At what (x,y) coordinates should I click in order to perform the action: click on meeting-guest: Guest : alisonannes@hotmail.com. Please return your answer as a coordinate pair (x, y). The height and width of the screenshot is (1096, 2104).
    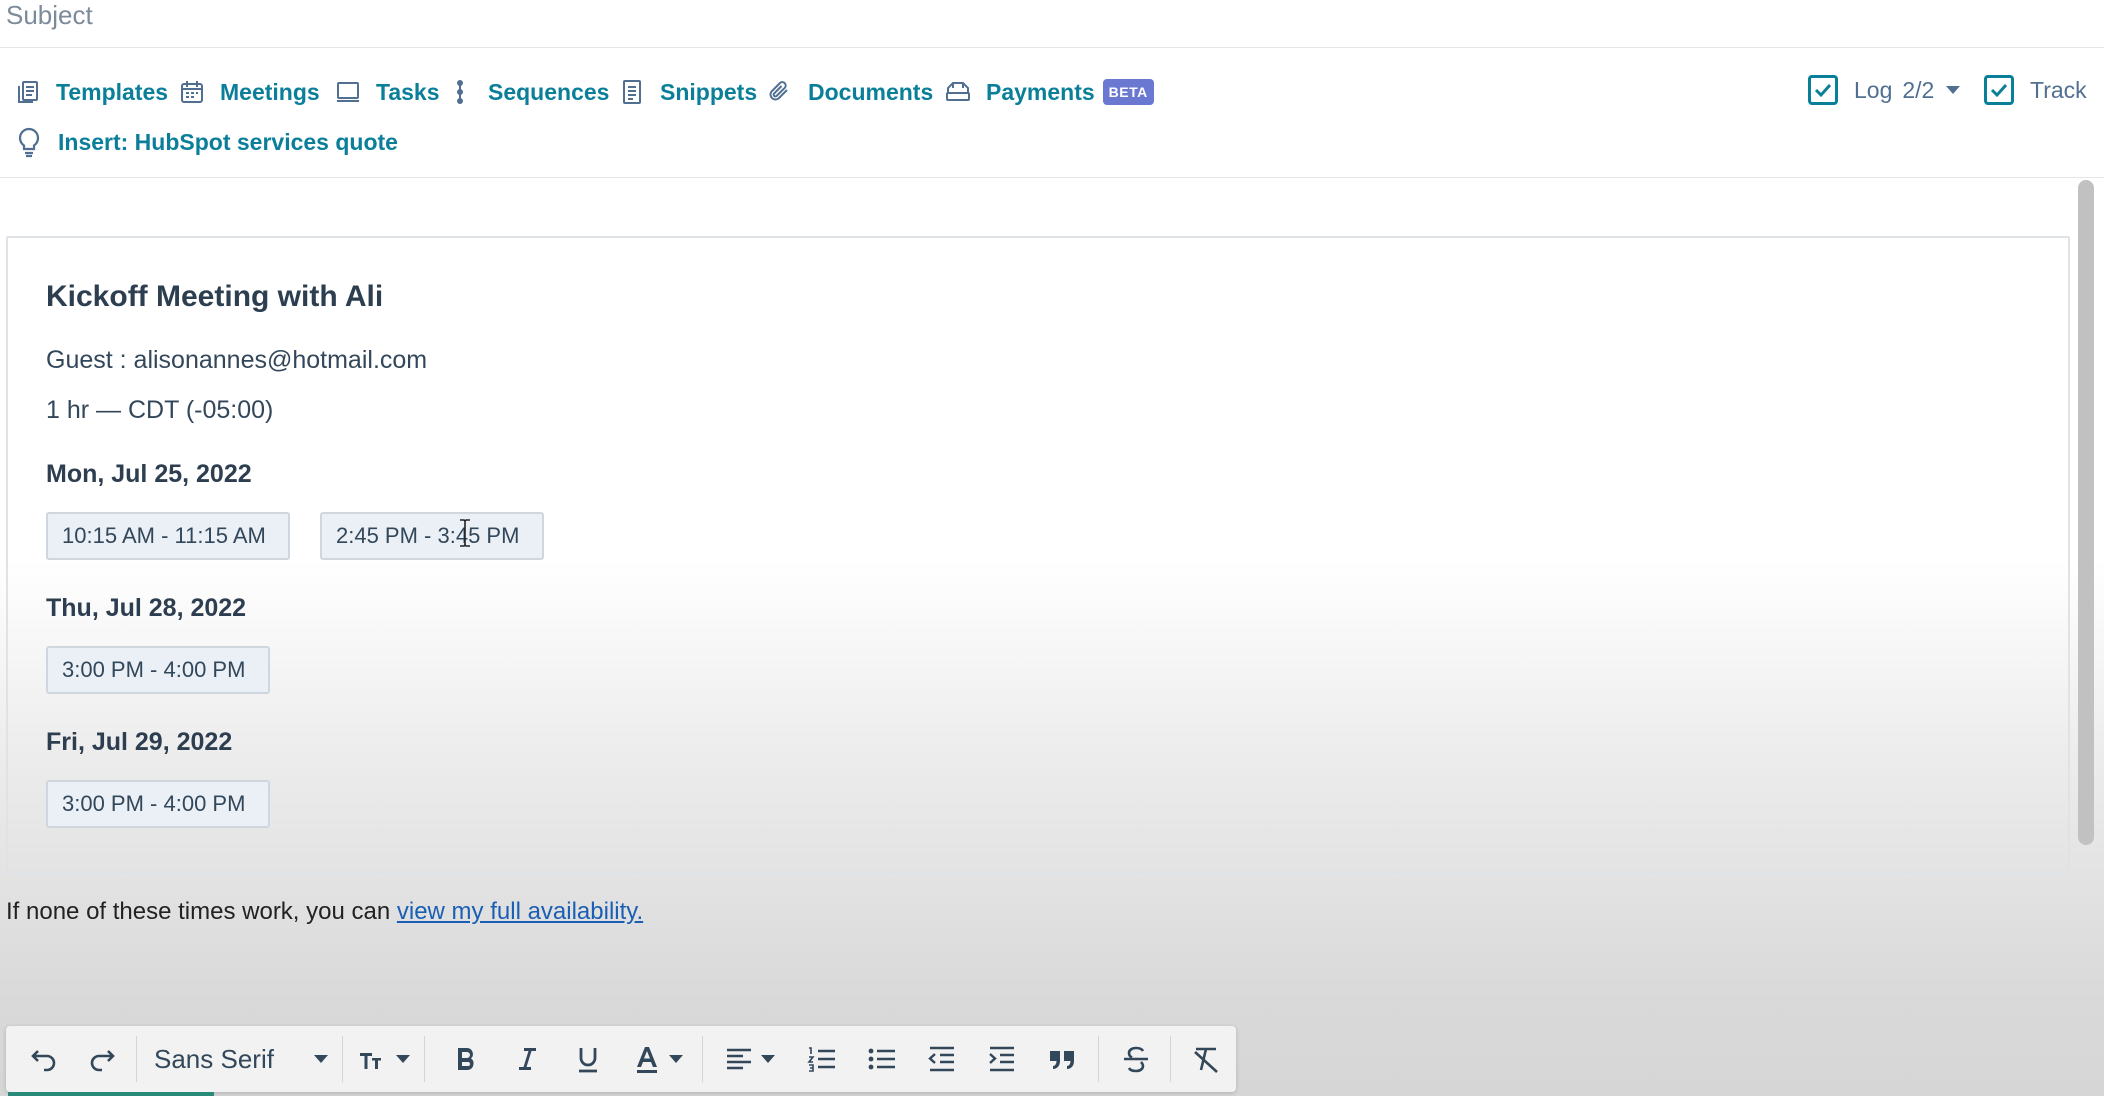
    Looking at the image, I should click on (237, 360).